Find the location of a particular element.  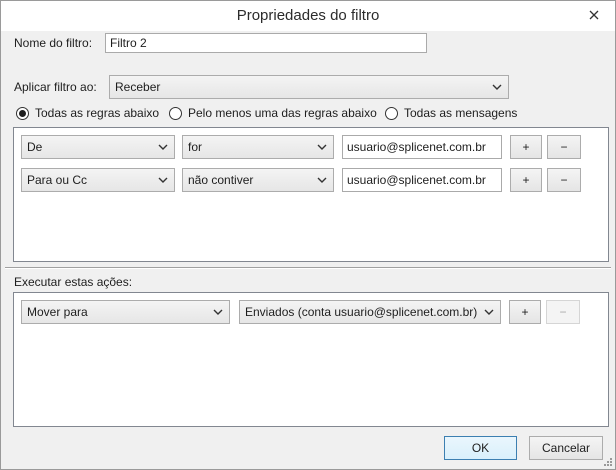

close-icon is located at coordinates (594, 15).